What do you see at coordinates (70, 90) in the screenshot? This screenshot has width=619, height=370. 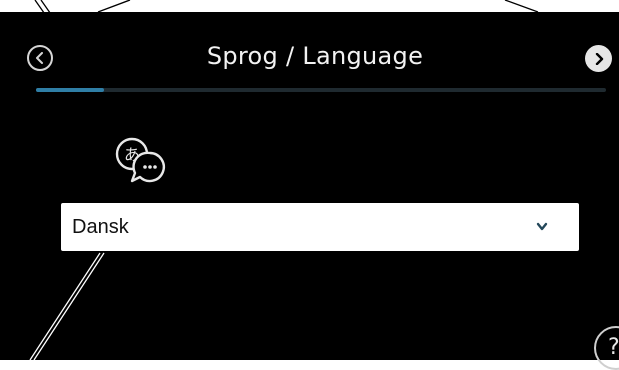 I see `progress-fill` at bounding box center [70, 90].